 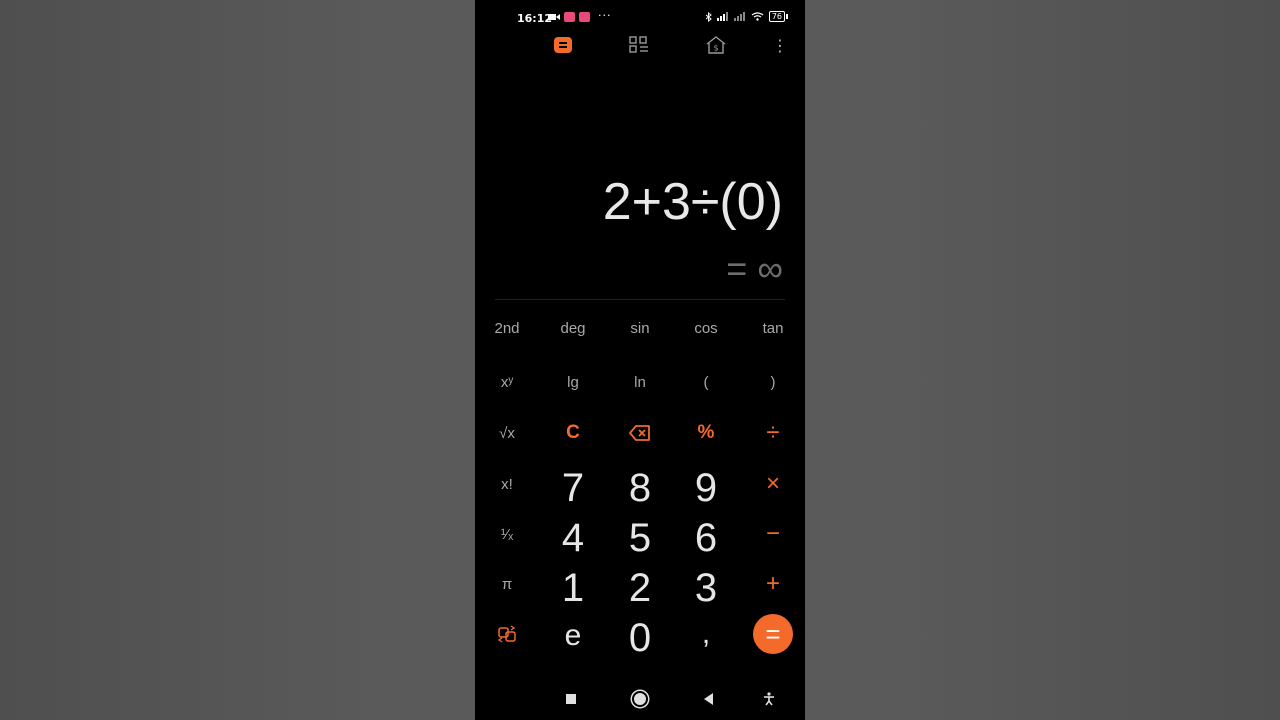 I want to click on key-minus: −, so click(x=773, y=534).